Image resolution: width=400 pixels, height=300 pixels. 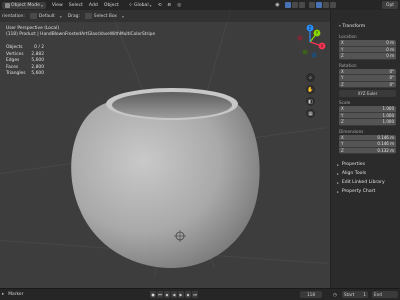 What do you see at coordinates (367, 78) in the screenshot?
I see `rotation-y-field: Y 0°` at bounding box center [367, 78].